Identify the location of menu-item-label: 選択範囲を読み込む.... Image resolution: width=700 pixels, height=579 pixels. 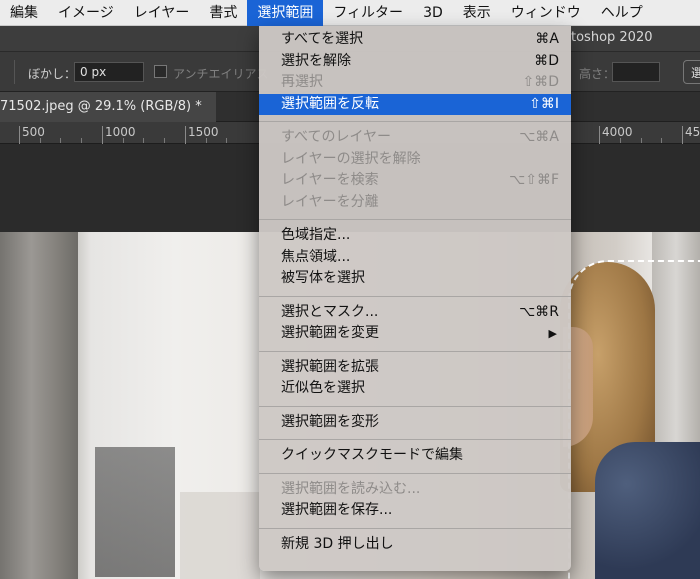
(351, 488).